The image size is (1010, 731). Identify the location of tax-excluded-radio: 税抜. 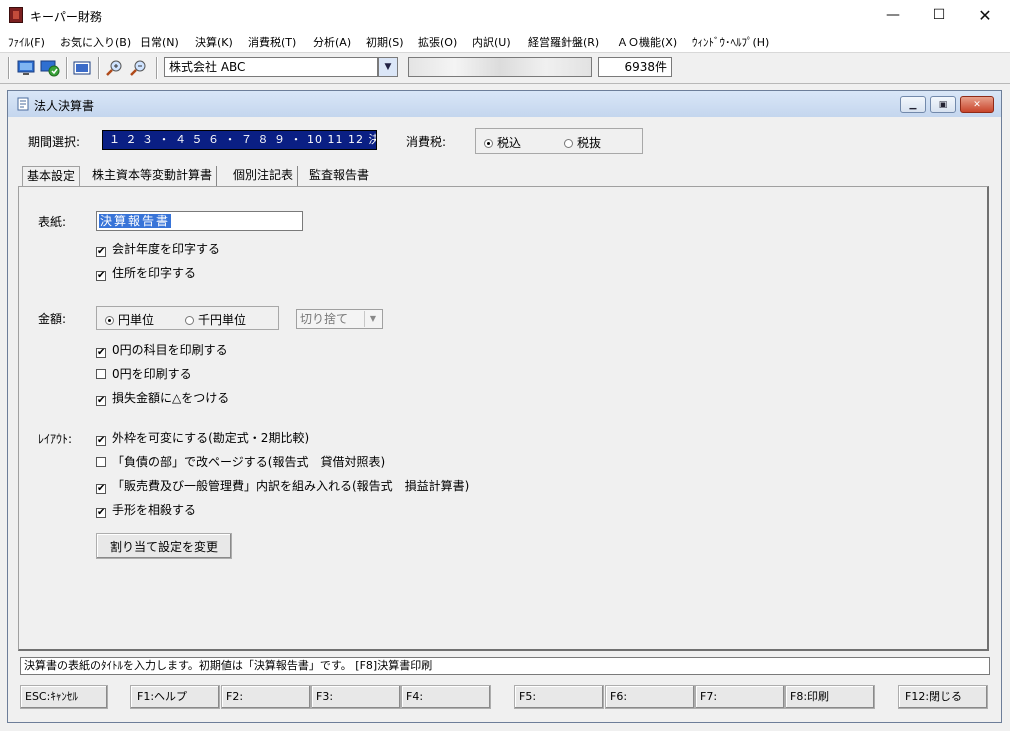
(582, 142).